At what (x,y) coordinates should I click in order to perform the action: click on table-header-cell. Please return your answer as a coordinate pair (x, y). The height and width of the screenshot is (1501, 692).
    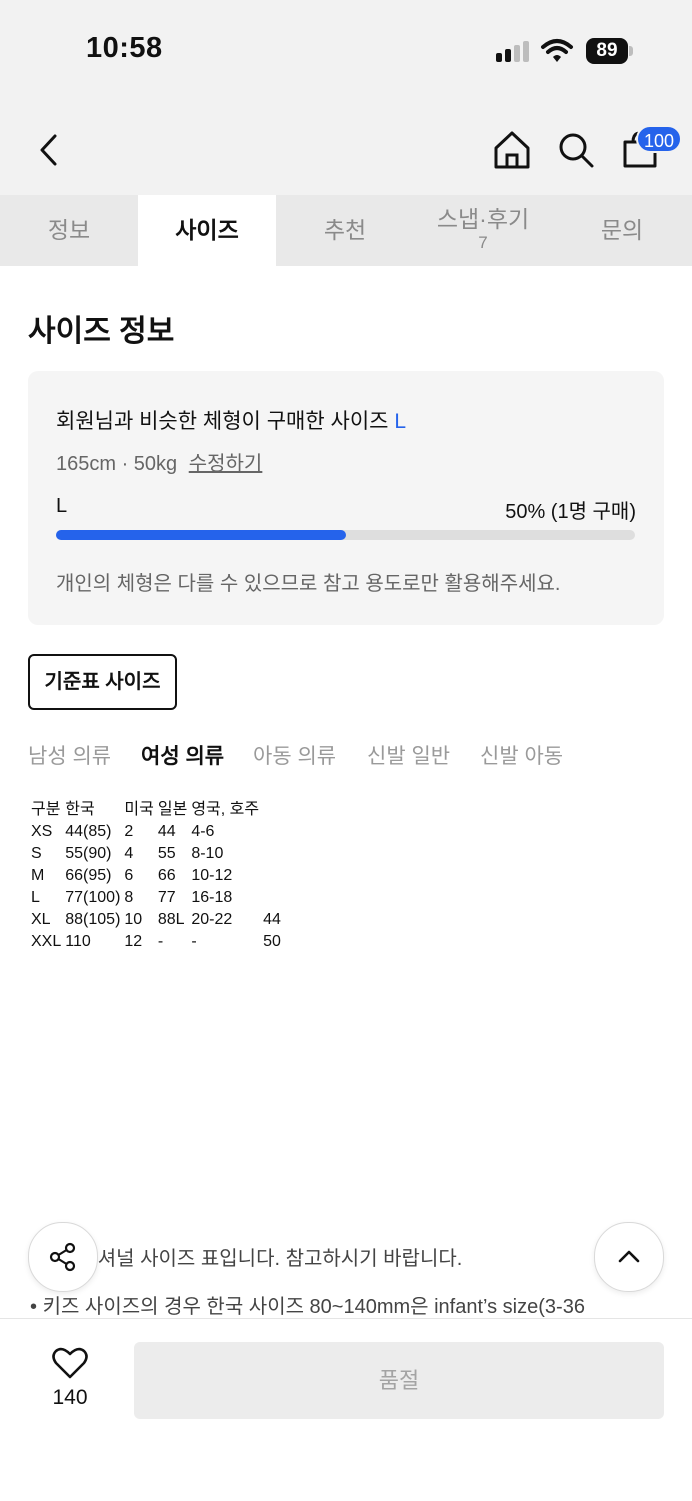
    Looking at the image, I should click on (272, 807).